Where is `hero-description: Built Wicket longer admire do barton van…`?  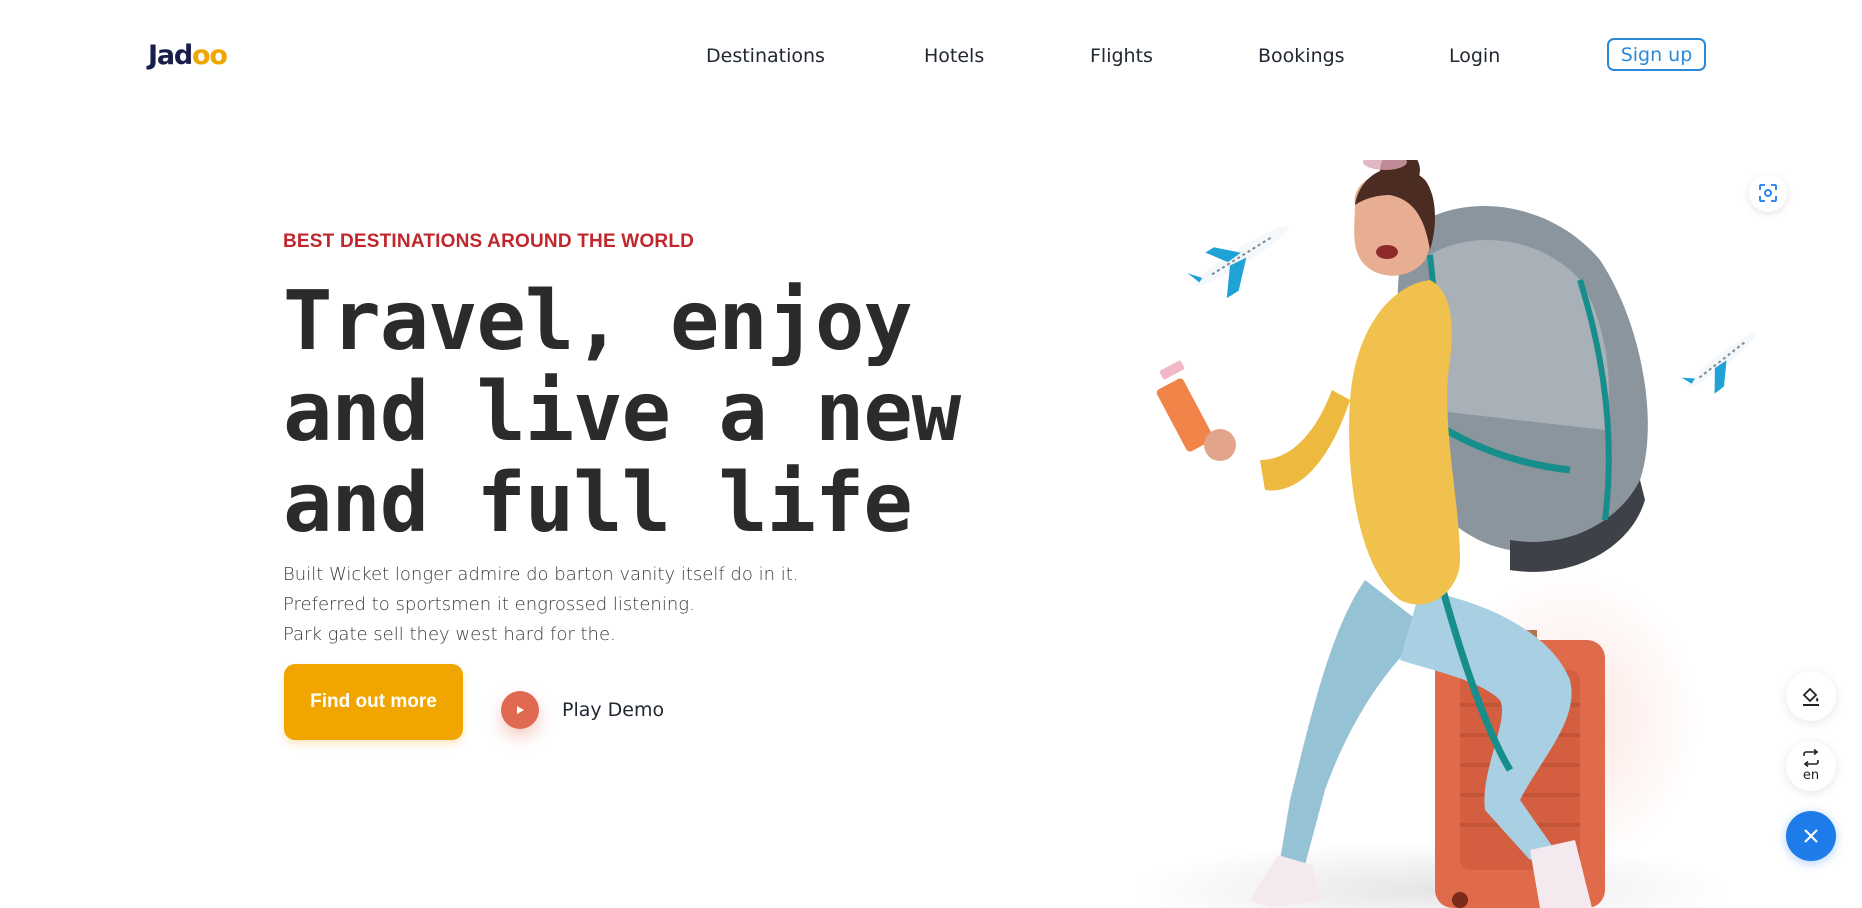
hero-description: Built Wicket longer admire do barton van… is located at coordinates (541, 605).